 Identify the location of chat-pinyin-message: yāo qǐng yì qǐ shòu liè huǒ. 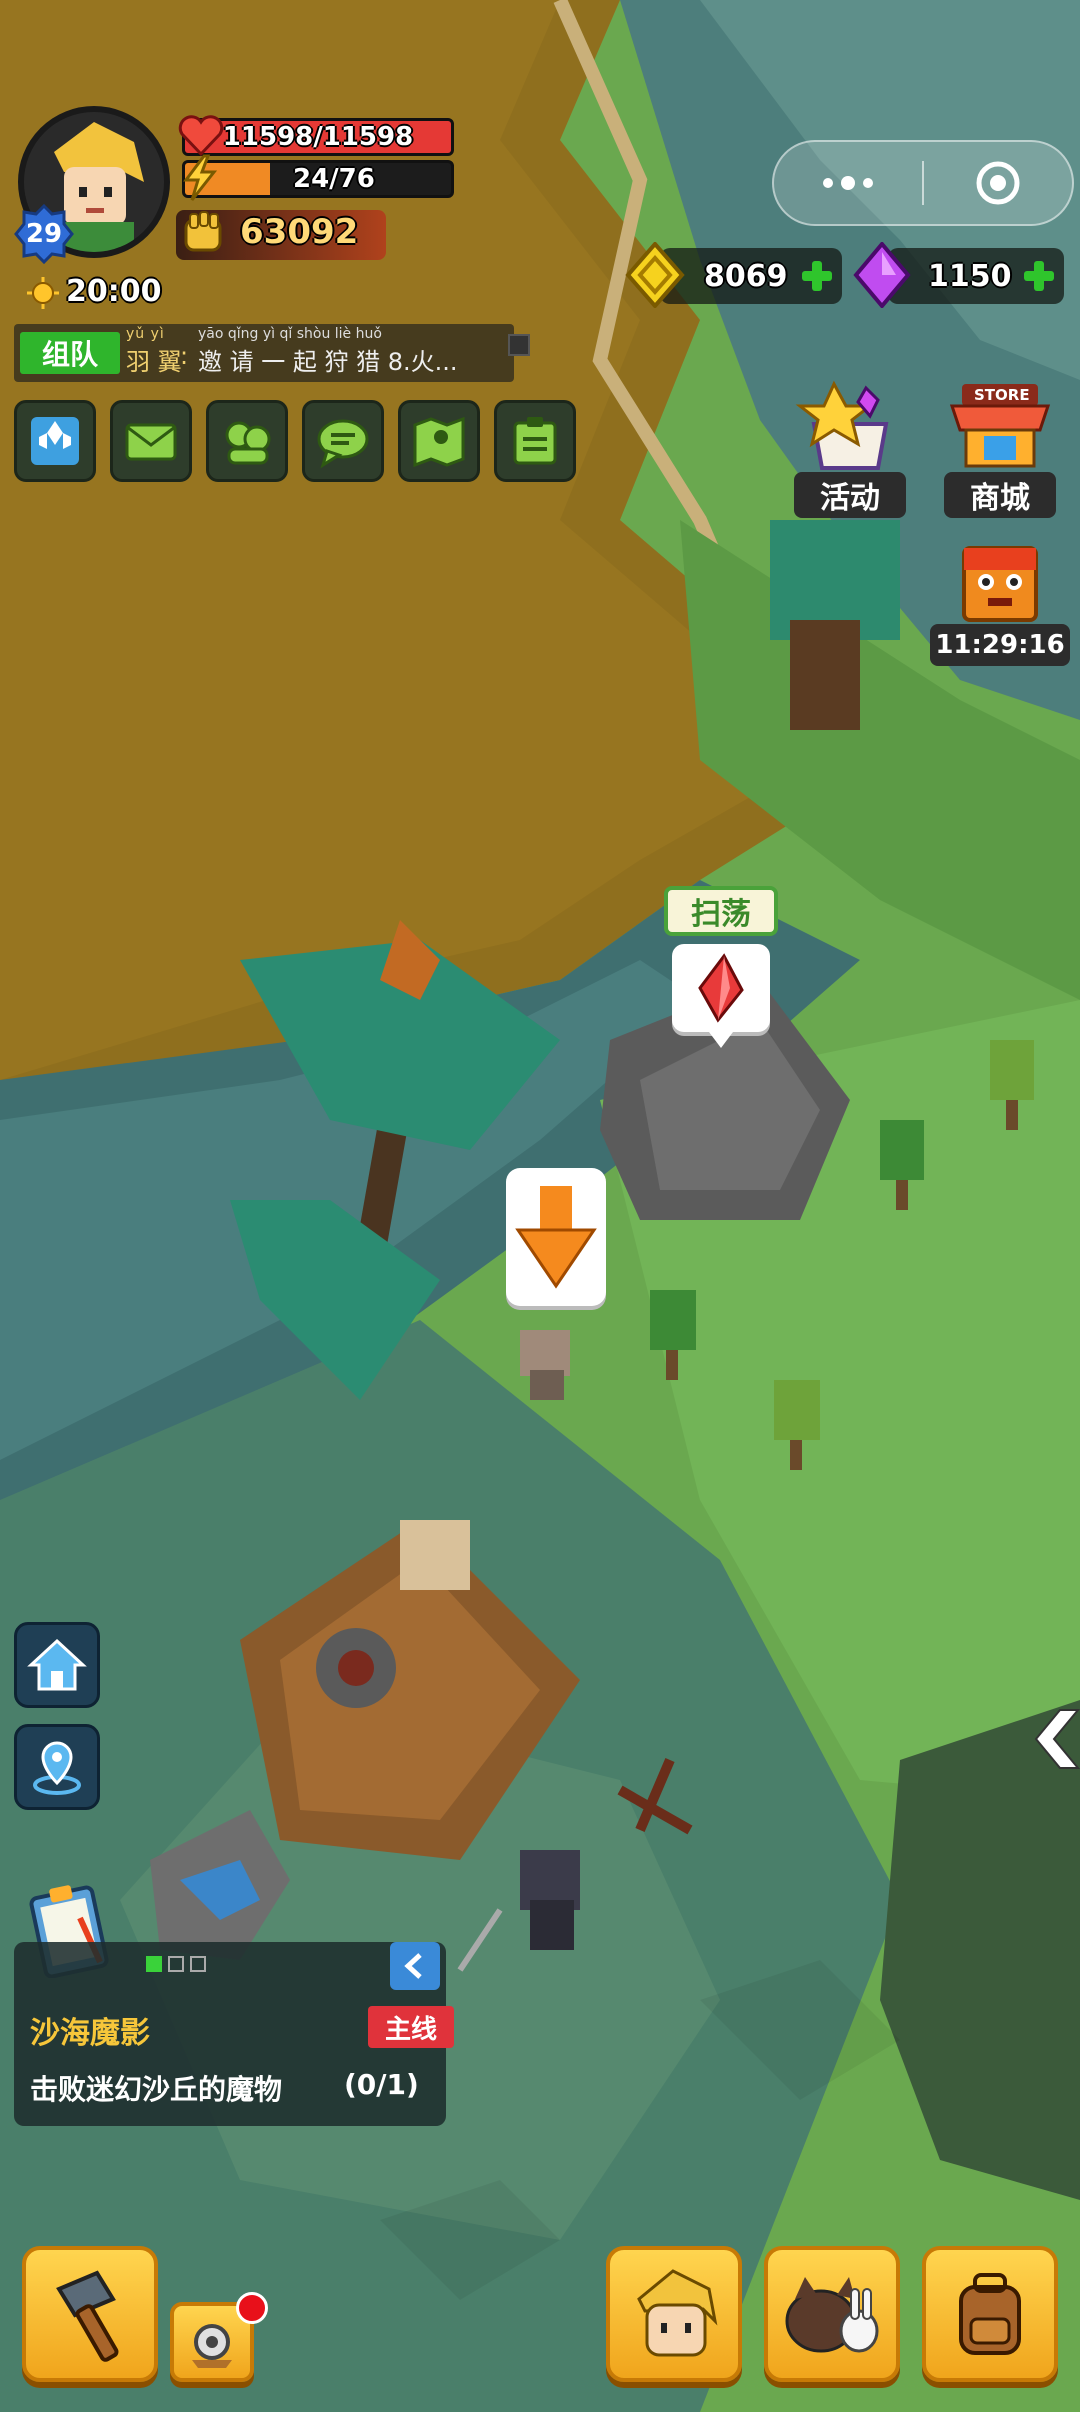
(290, 334).